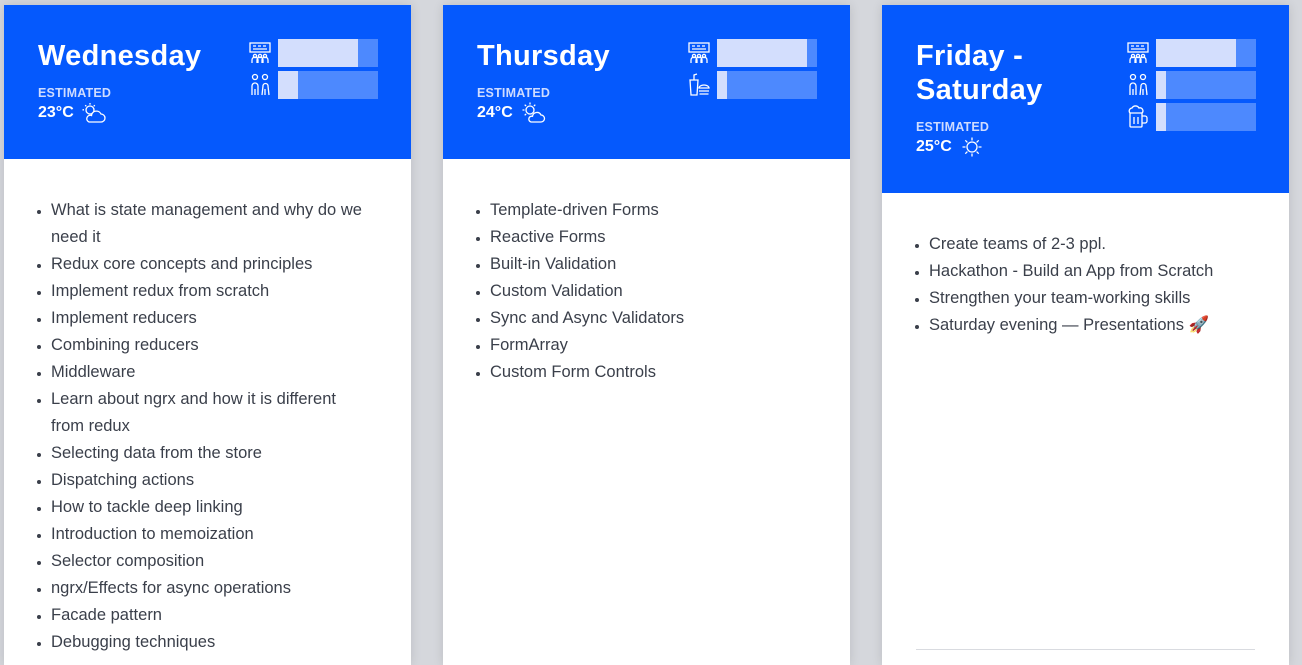 Image resolution: width=1302 pixels, height=665 pixels. What do you see at coordinates (655, 318) in the screenshot?
I see `topic-item: Sync and Async Validators` at bounding box center [655, 318].